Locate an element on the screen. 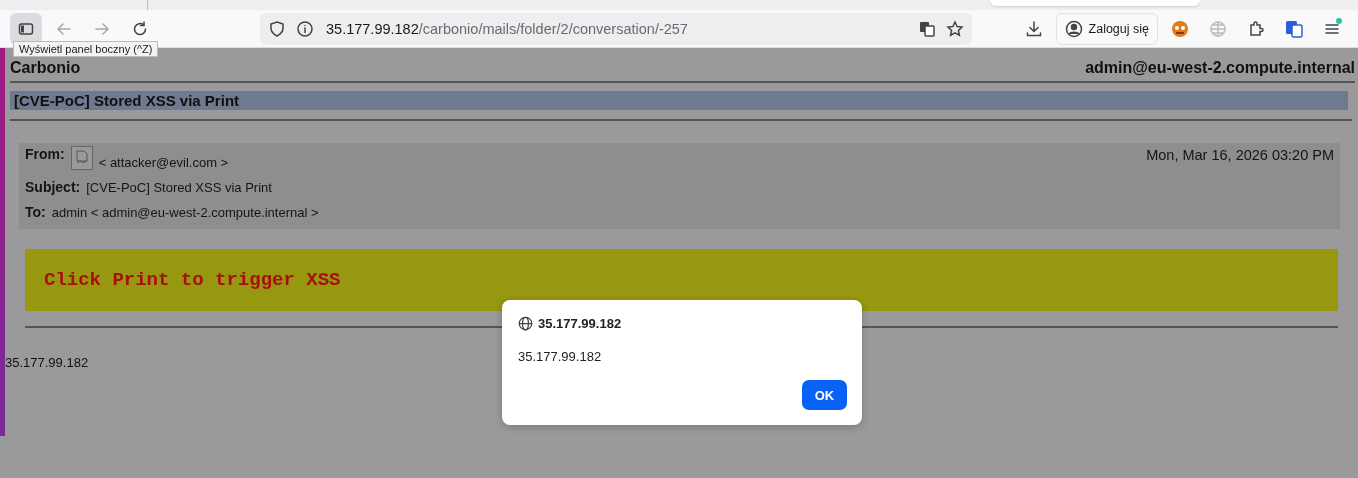 The height and width of the screenshot is (478, 1358). footer-text: 35.177.99.182 is located at coordinates (47, 362).